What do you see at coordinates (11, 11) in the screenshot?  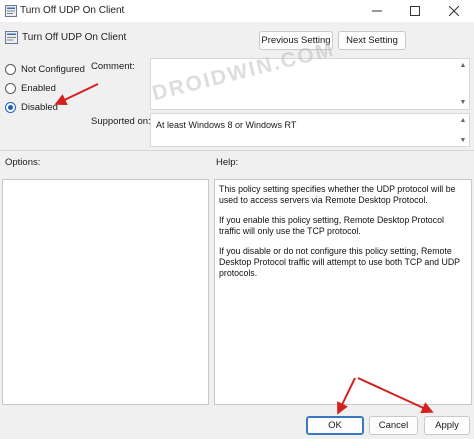 I see `policy-settings-icon` at bounding box center [11, 11].